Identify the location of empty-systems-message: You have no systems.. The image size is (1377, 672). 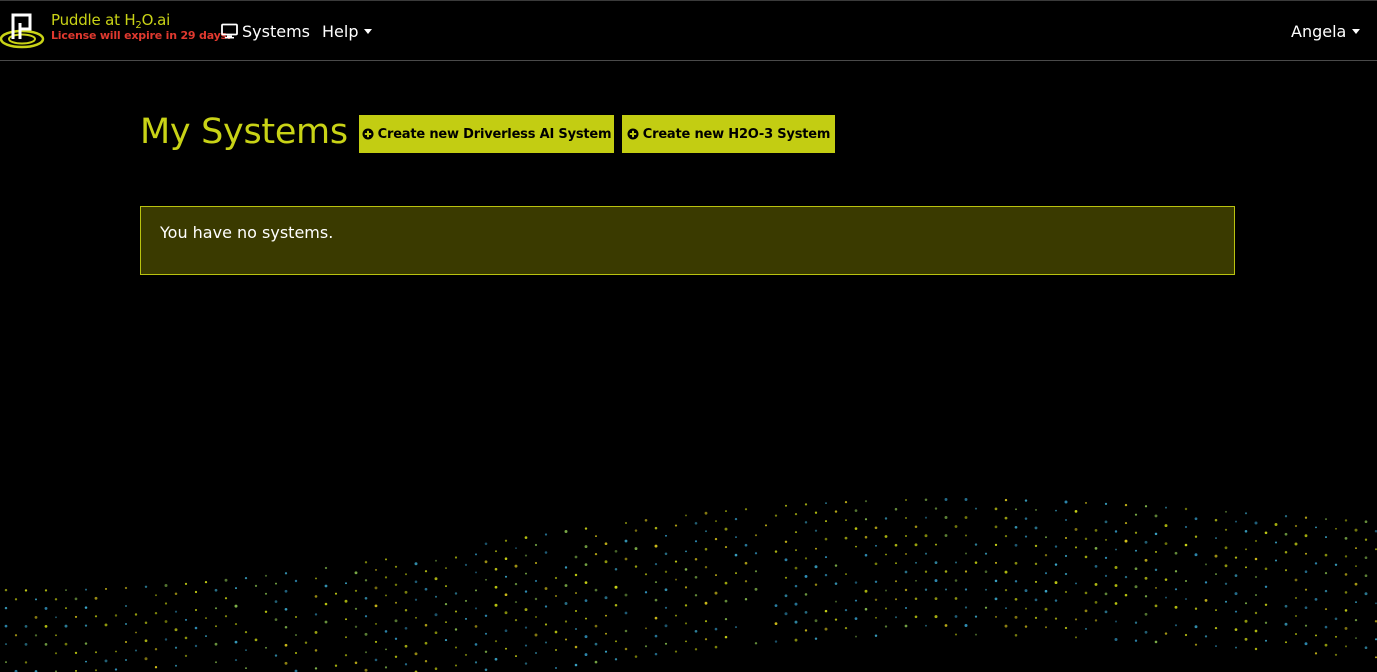
(247, 232).